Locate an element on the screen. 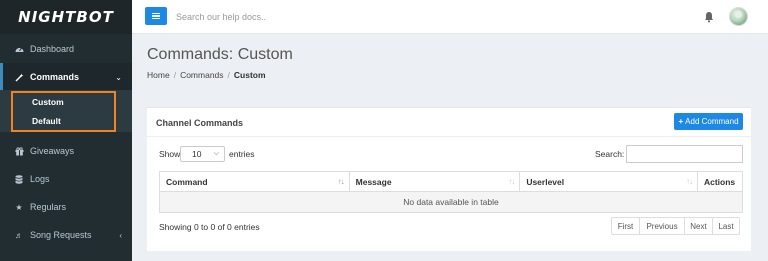 This screenshot has height=261, width=768. magic-wand-icon is located at coordinates (19, 77).